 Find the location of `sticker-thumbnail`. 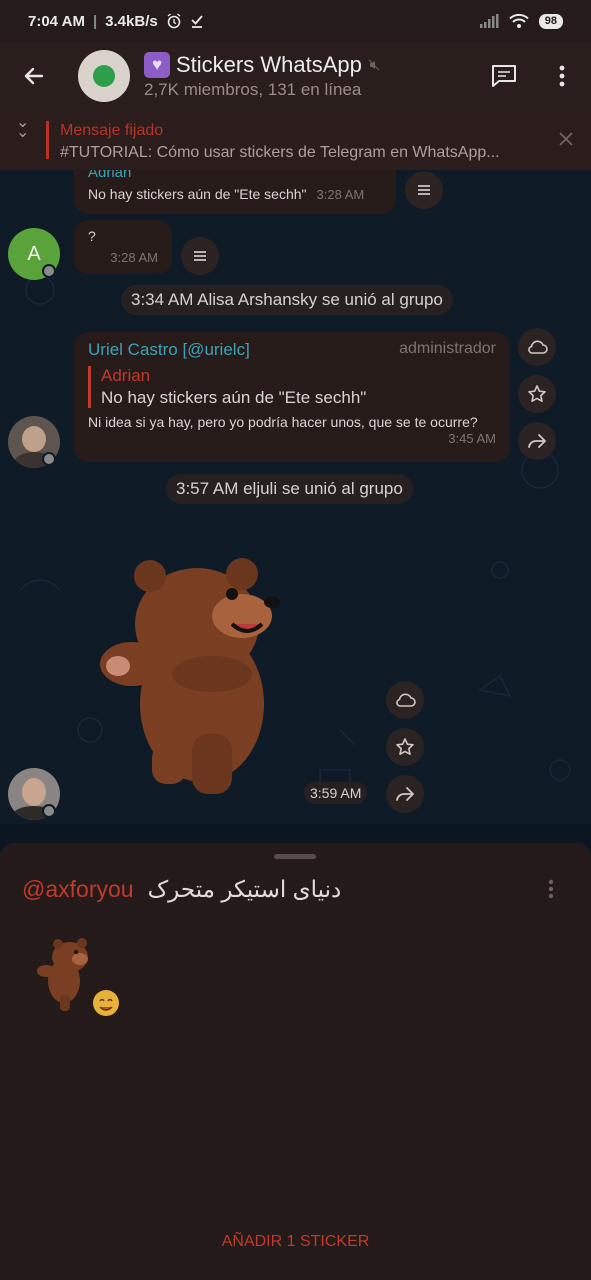

sticker-thumbnail is located at coordinates (78, 978).